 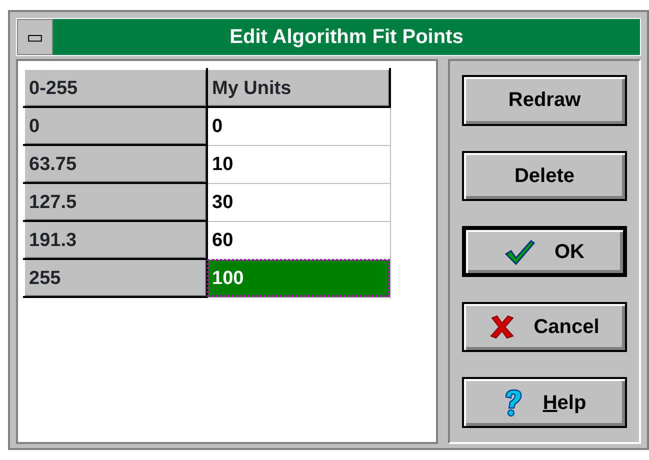 I want to click on dialog-button: Delete, so click(x=544, y=176).